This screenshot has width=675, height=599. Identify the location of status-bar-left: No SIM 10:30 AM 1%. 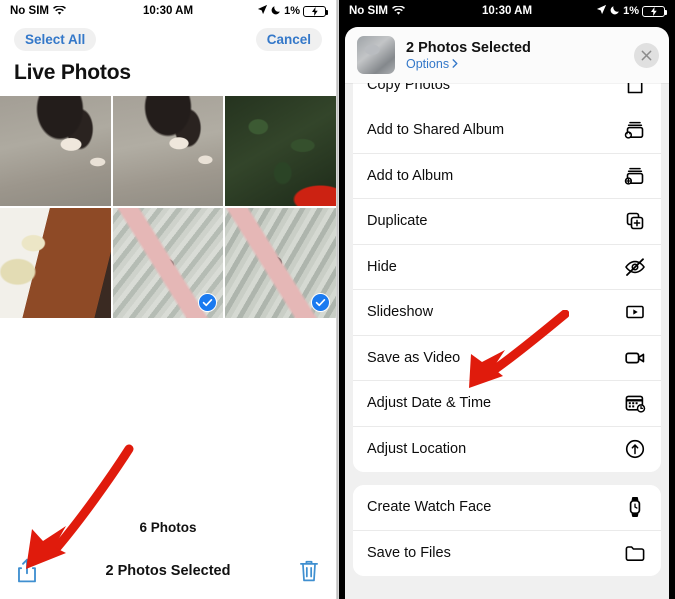
(168, 11).